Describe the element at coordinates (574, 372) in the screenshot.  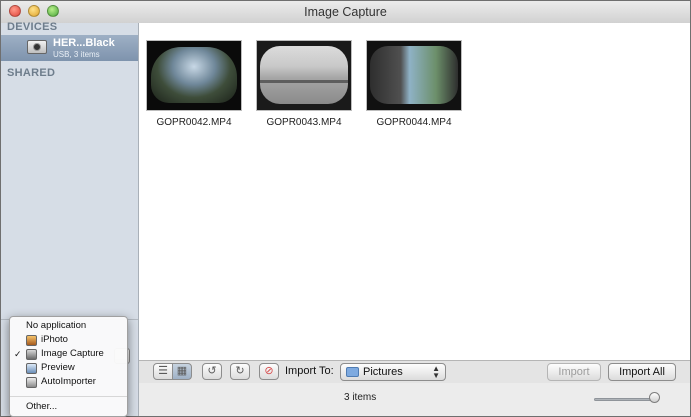
I see `import-button: Import` at that location.